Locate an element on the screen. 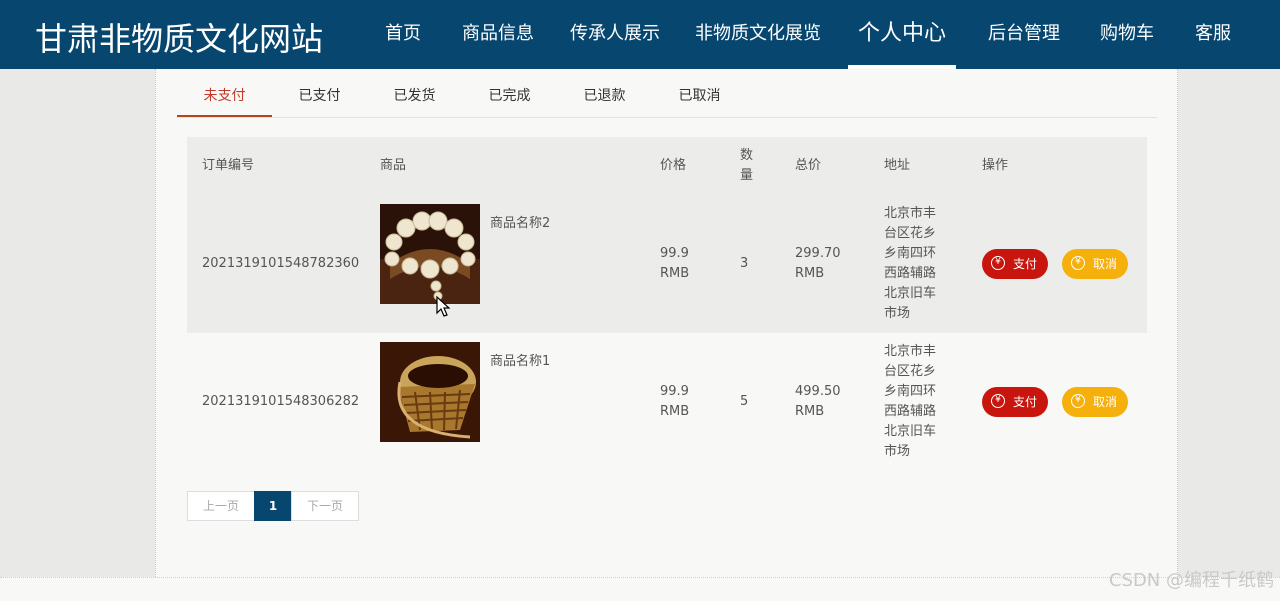  footer-strip is located at coordinates (640, 589).